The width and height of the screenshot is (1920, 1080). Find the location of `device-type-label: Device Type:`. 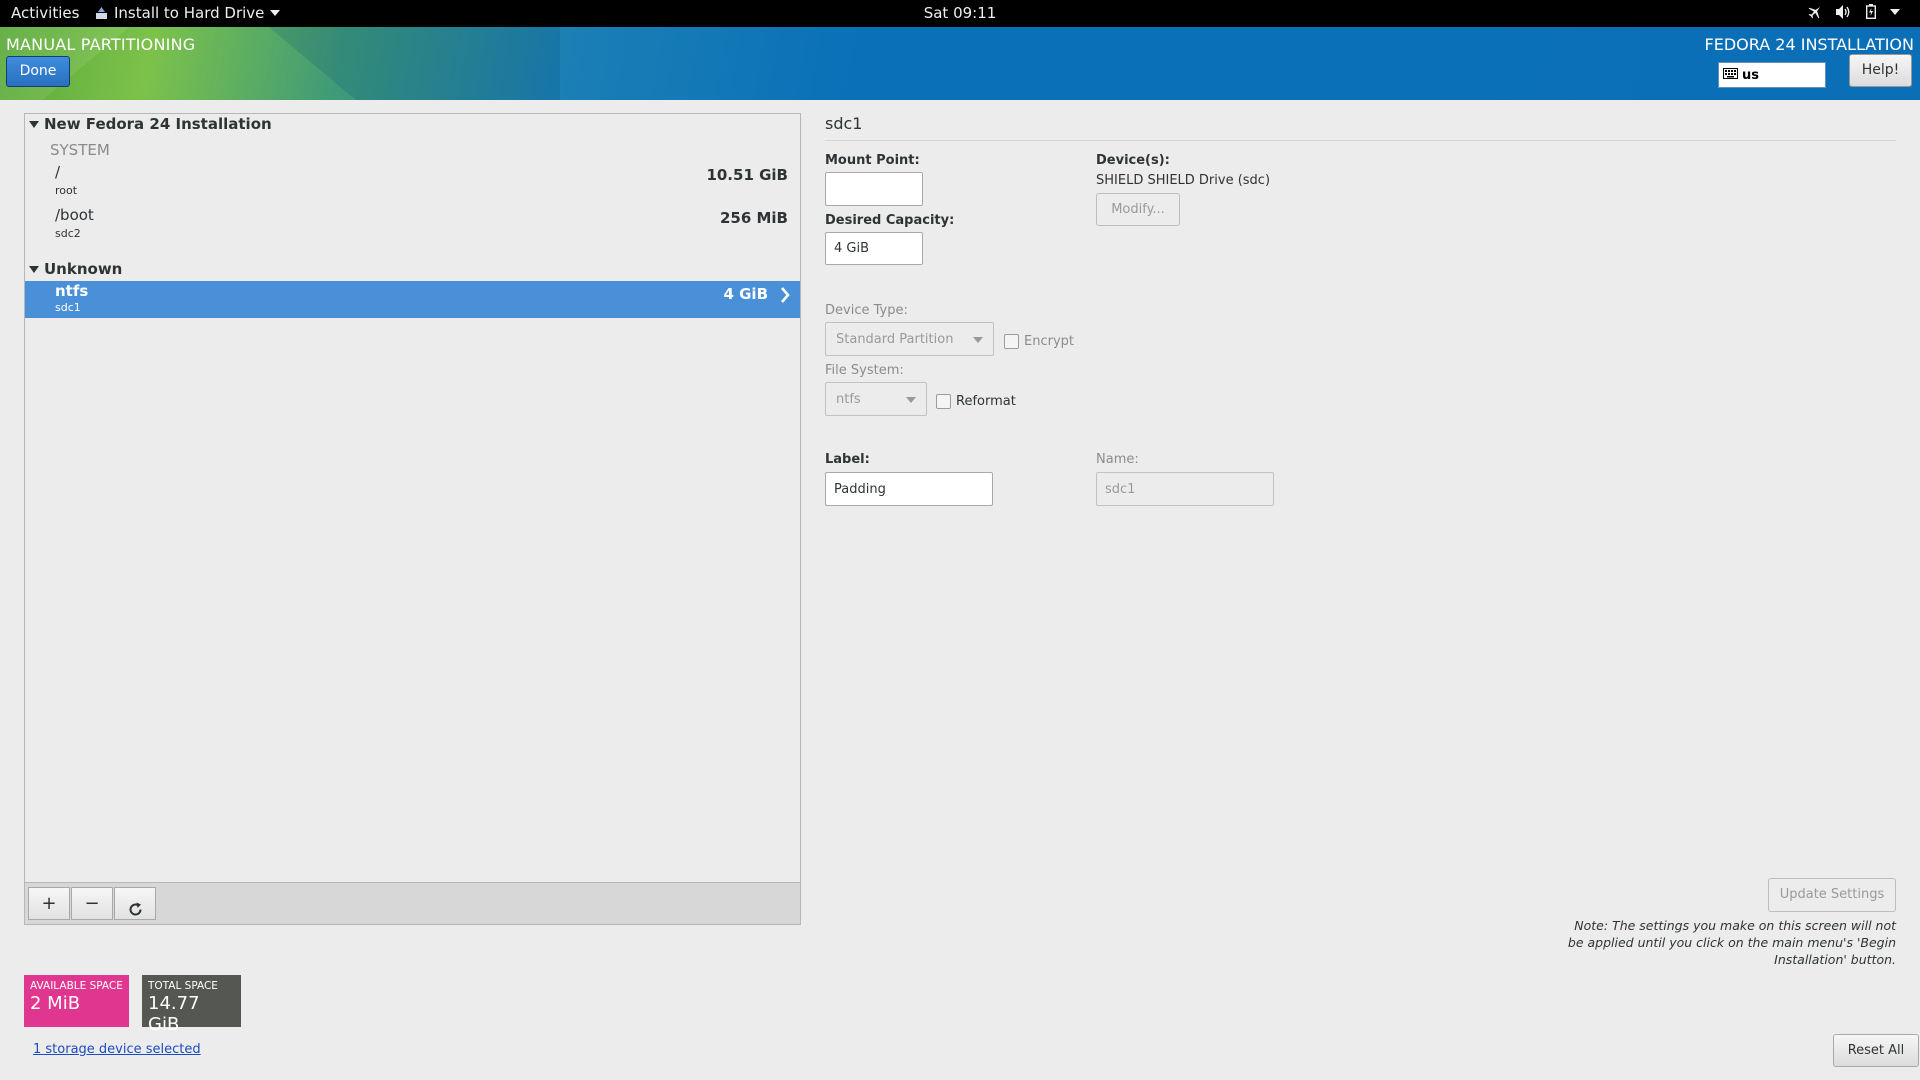

device-type-label: Device Type: is located at coordinates (866, 310).